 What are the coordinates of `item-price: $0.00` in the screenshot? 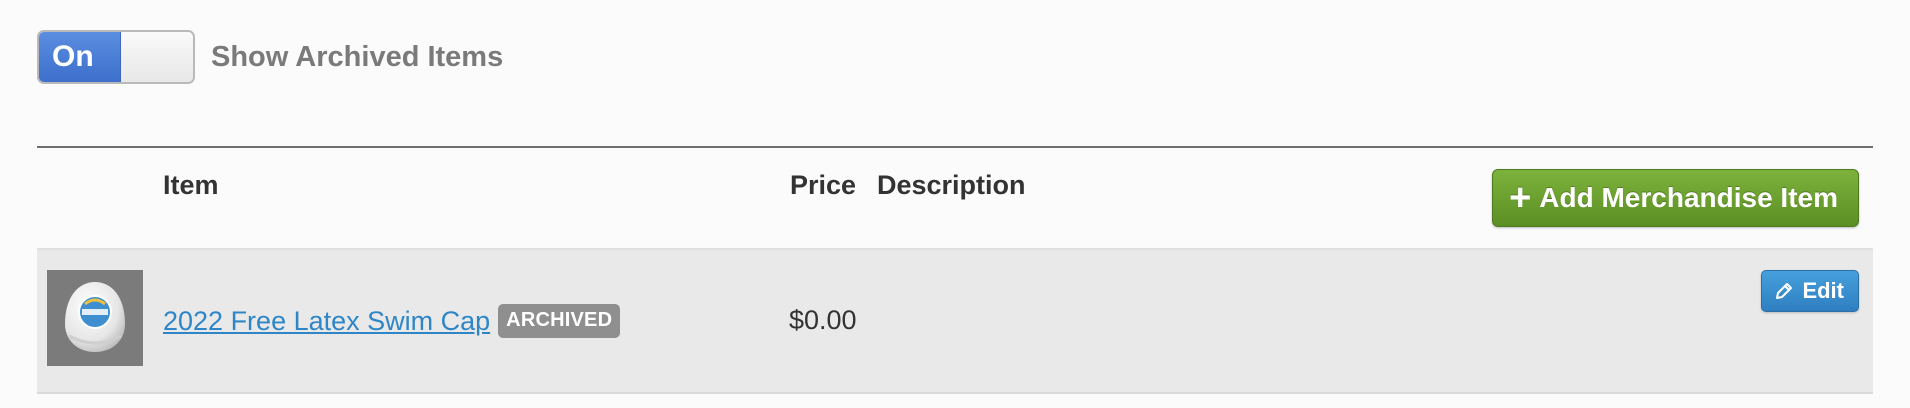 It's located at (823, 320).